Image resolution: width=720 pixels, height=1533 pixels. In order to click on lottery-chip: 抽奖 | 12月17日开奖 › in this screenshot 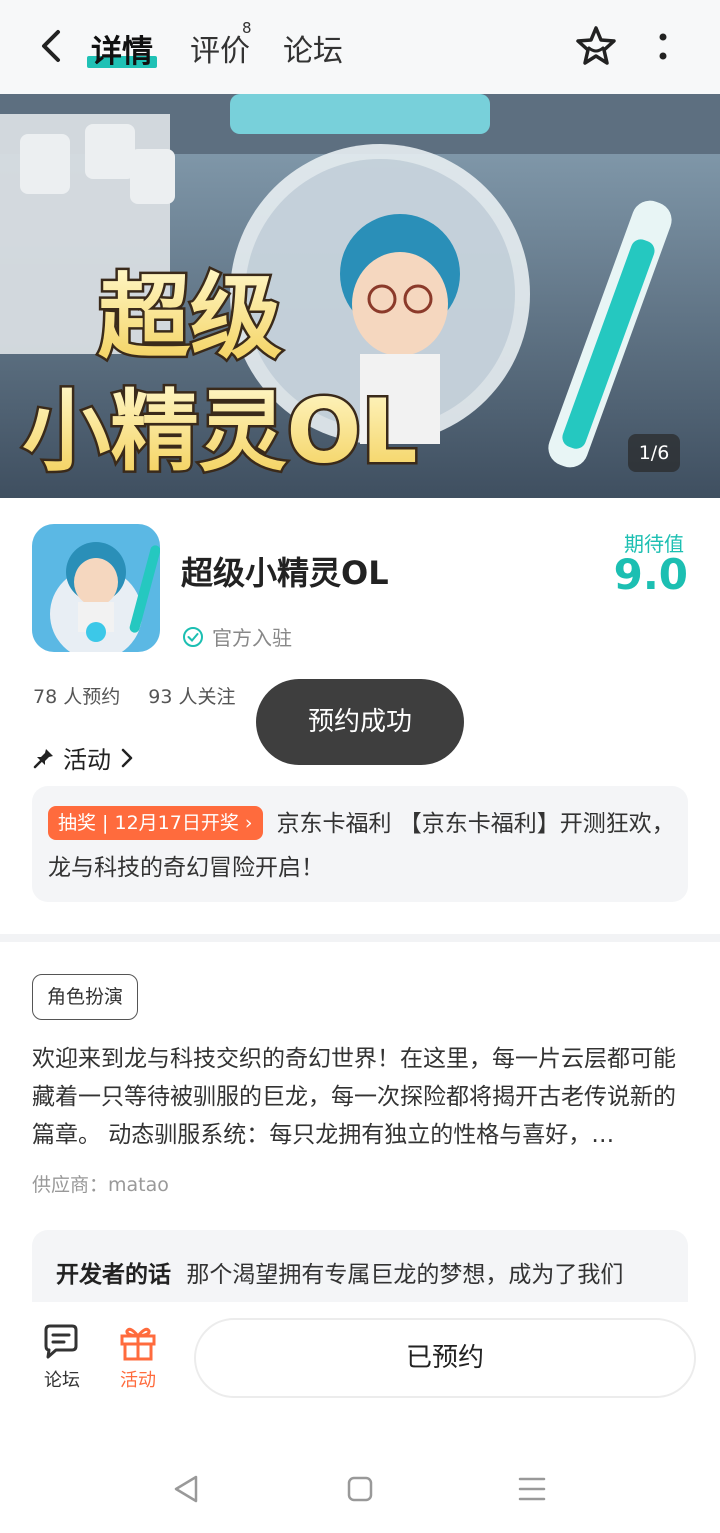, I will do `click(155, 823)`.